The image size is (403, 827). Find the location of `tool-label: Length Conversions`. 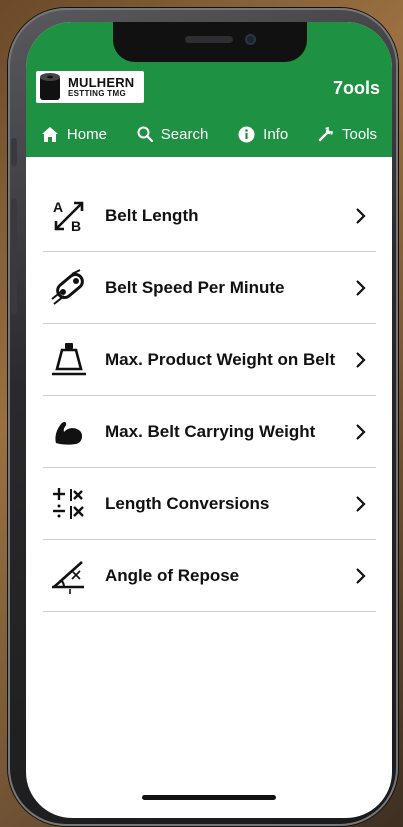

tool-label: Length Conversions is located at coordinates (187, 503).